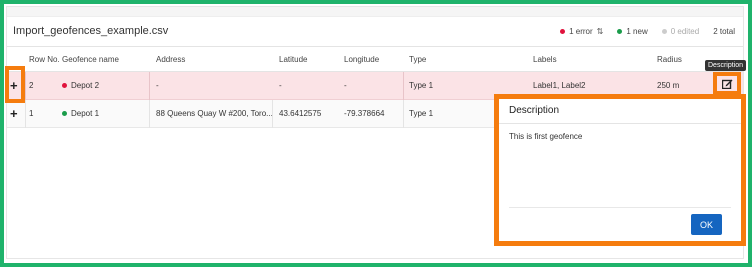 This screenshot has height=267, width=752. Describe the element at coordinates (418, 59) in the screenshot. I see `col-type: Type` at that location.